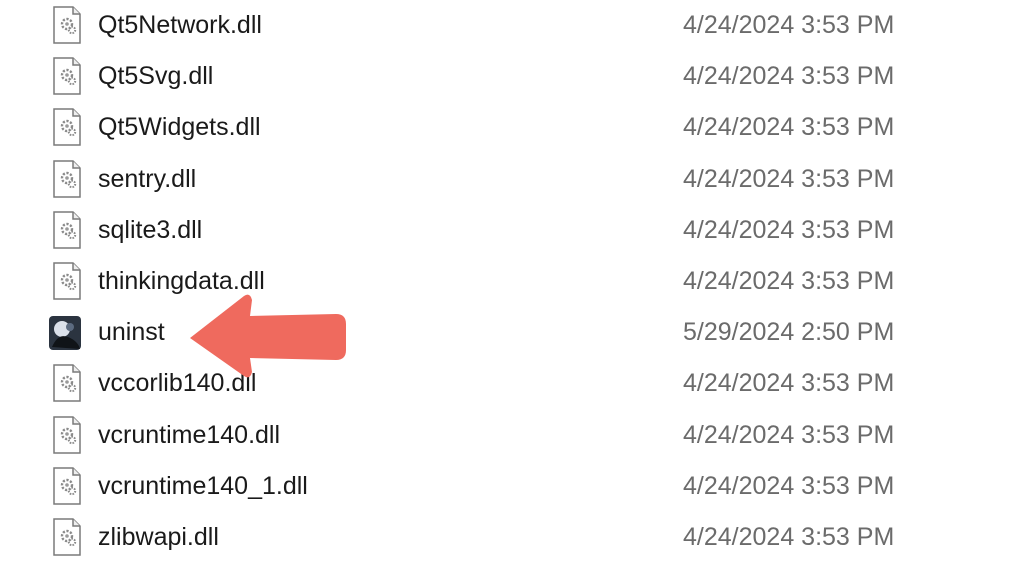 This screenshot has height=576, width=1024. Describe the element at coordinates (150, 230) in the screenshot. I see `file-name: sqlite3.dll` at that location.